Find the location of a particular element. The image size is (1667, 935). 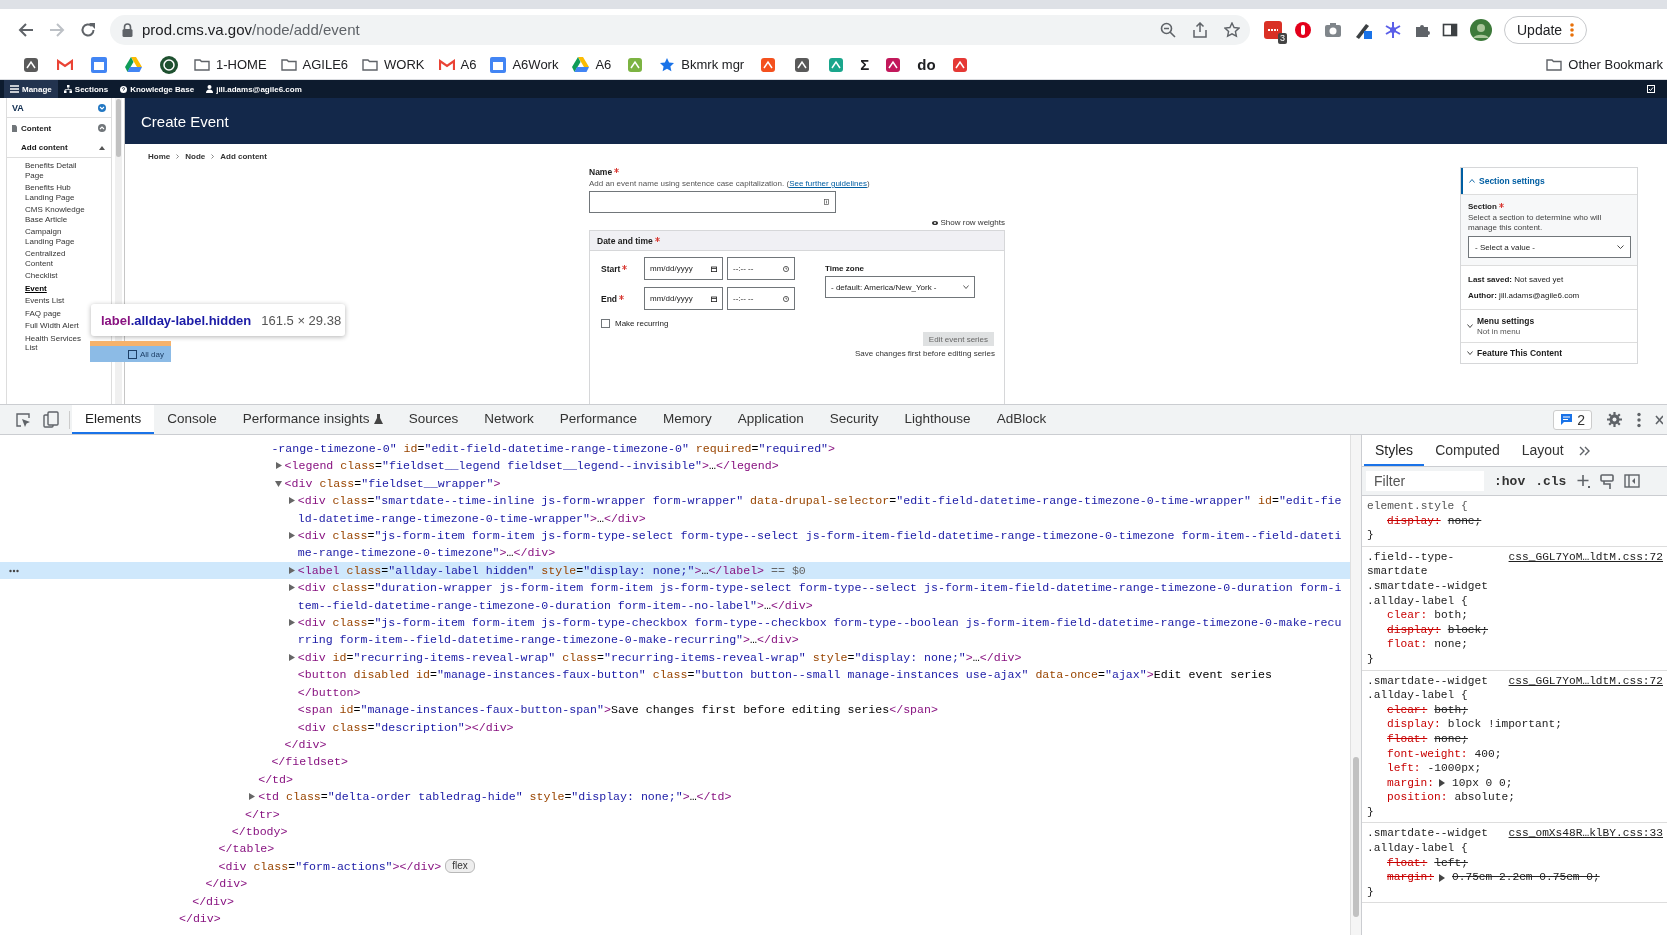

sidebar-link: Benefits Detail Page is located at coordinates (57, 170).